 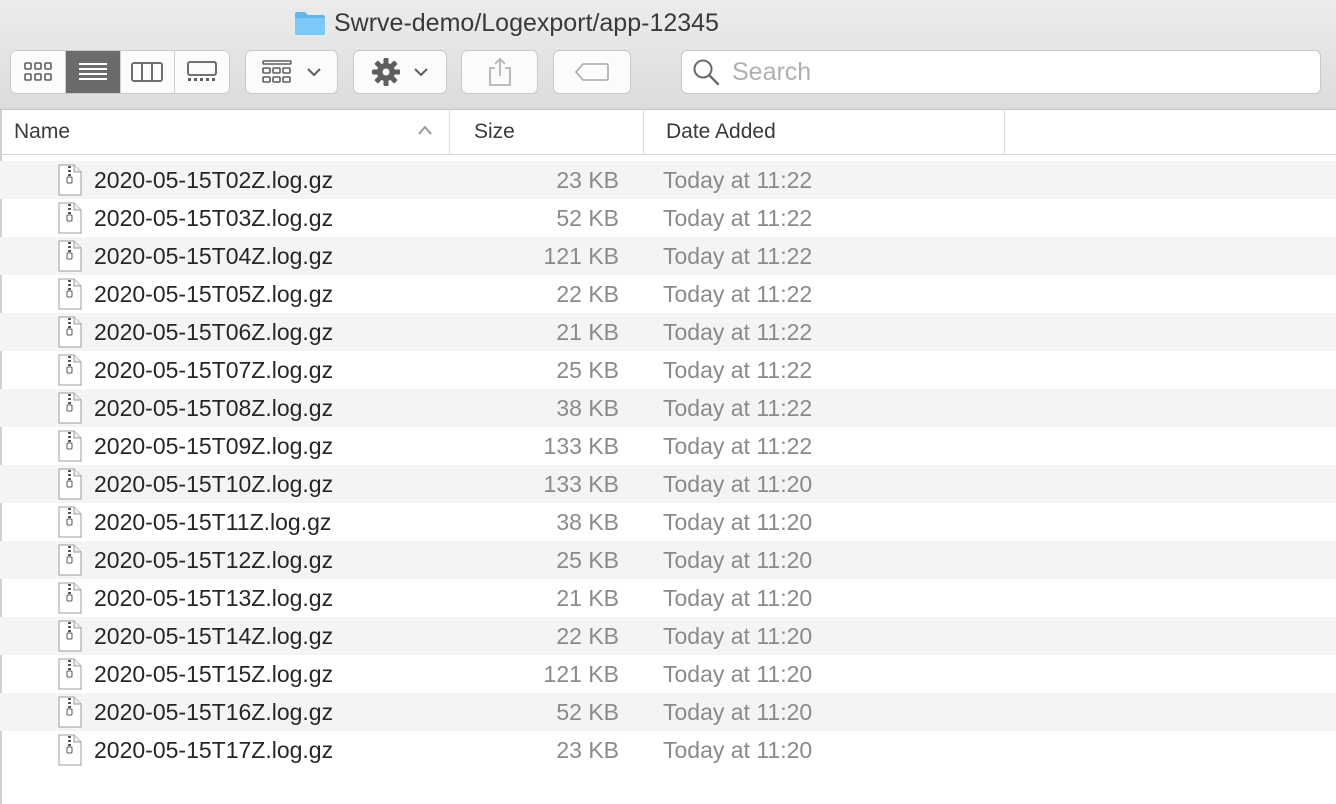 What do you see at coordinates (310, 23) in the screenshot?
I see `folder-icon` at bounding box center [310, 23].